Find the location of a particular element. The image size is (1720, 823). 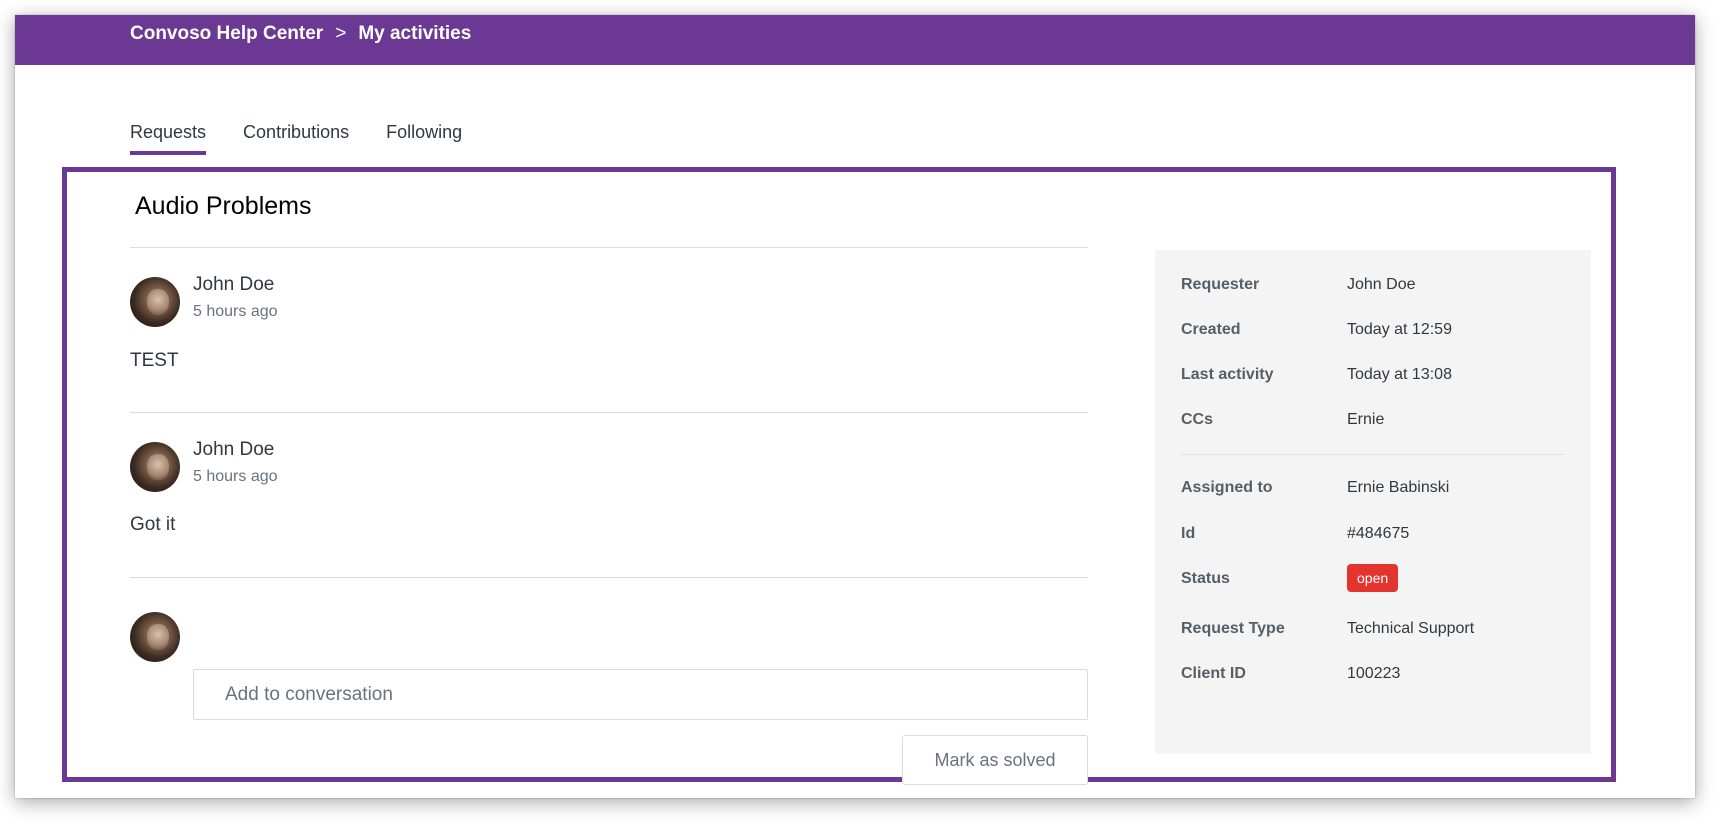

comment-body: Got it is located at coordinates (153, 524).